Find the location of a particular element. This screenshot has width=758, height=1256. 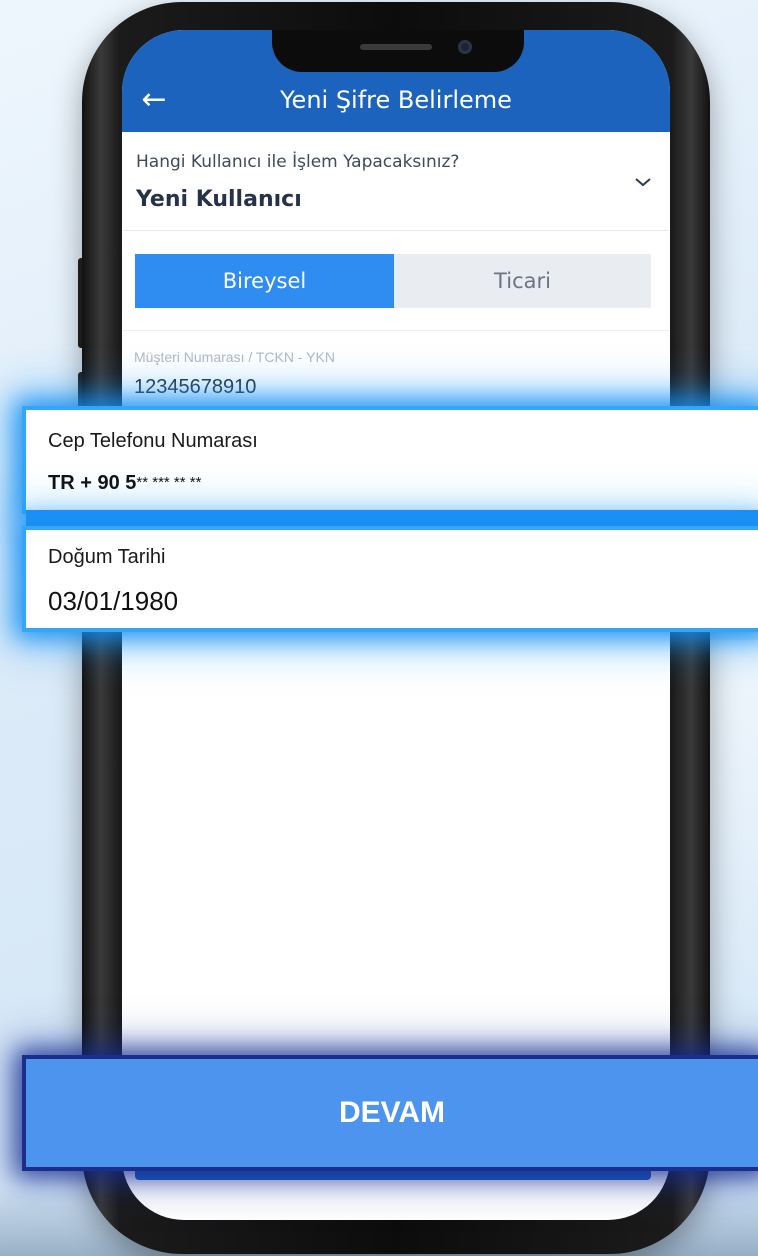

phone-prefix: TR + 90 5 is located at coordinates (92, 483).